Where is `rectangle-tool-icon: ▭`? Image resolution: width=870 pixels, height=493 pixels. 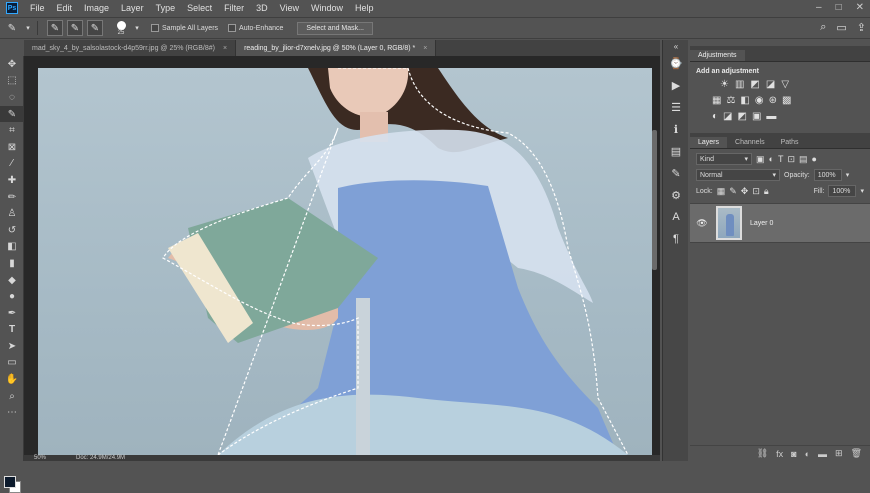
rectangle-tool-icon: ▭ is located at coordinates (12, 363).